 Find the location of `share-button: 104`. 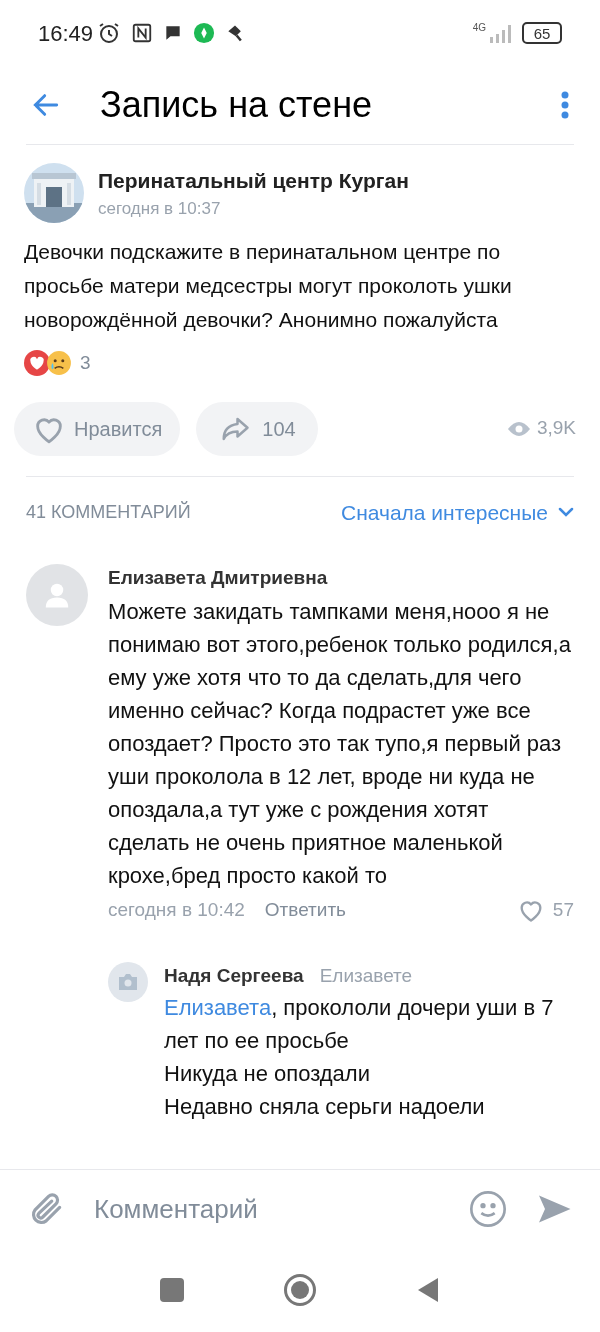

share-button: 104 is located at coordinates (257, 428).